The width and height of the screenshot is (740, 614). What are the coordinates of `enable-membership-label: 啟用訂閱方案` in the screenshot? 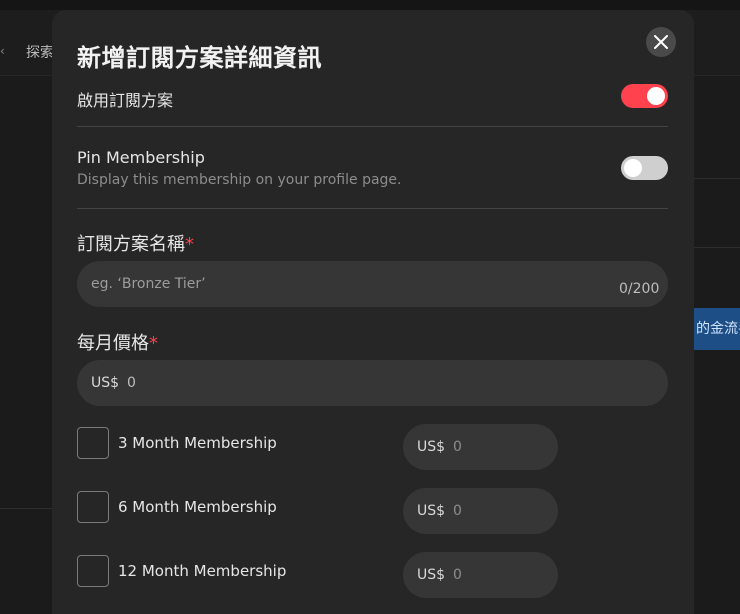 It's located at (125, 100).